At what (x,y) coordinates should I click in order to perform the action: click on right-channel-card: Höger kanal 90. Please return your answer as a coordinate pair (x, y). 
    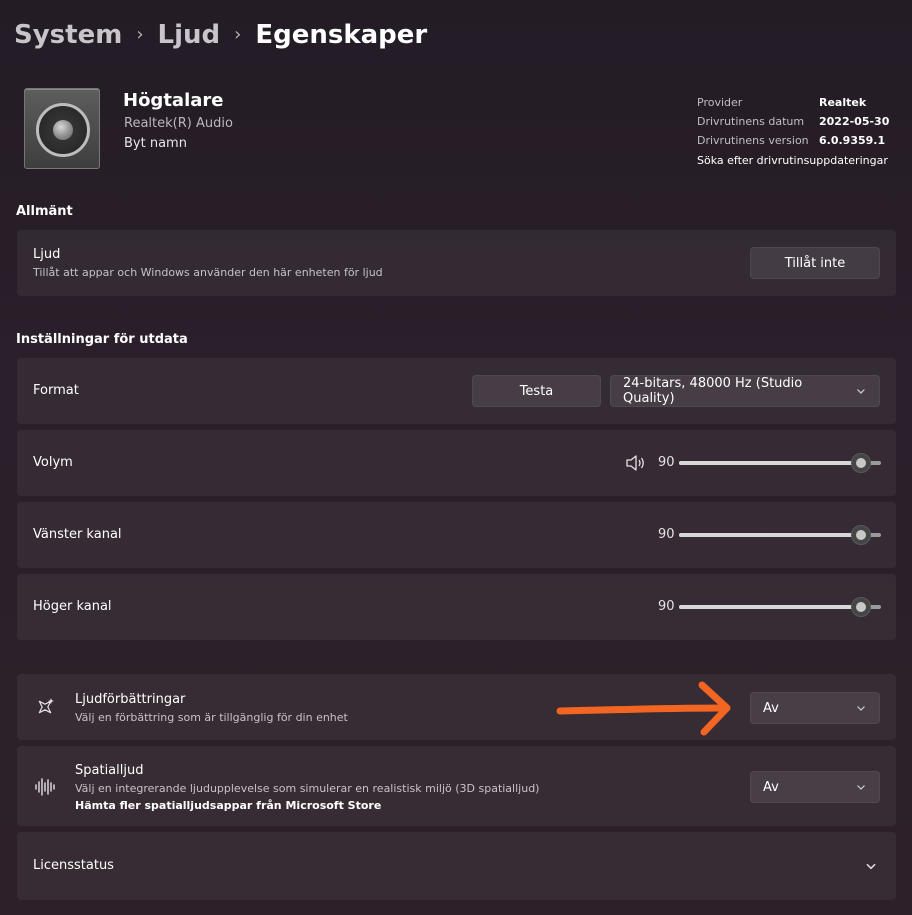
    Looking at the image, I should click on (456, 607).